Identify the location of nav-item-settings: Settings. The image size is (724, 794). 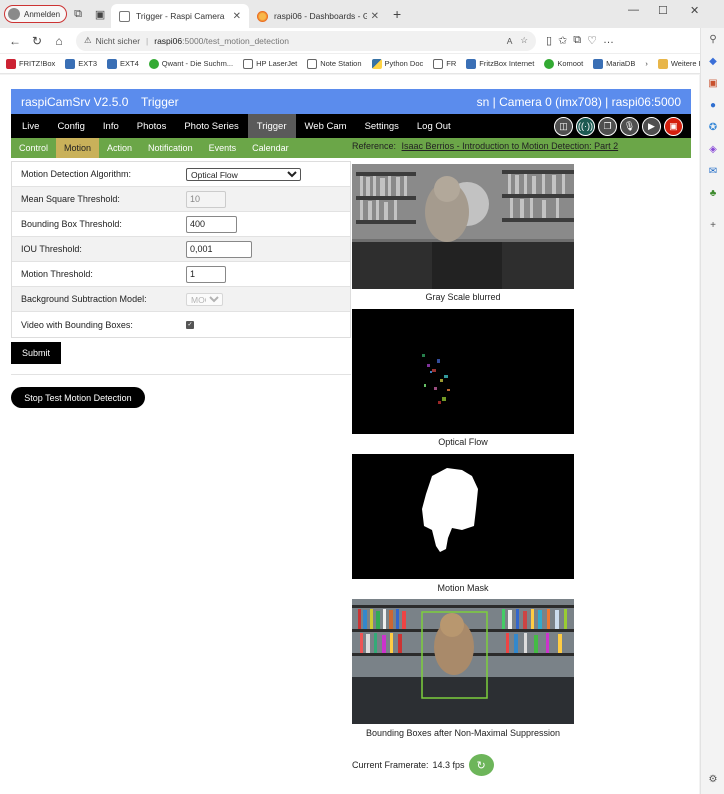
(382, 126).